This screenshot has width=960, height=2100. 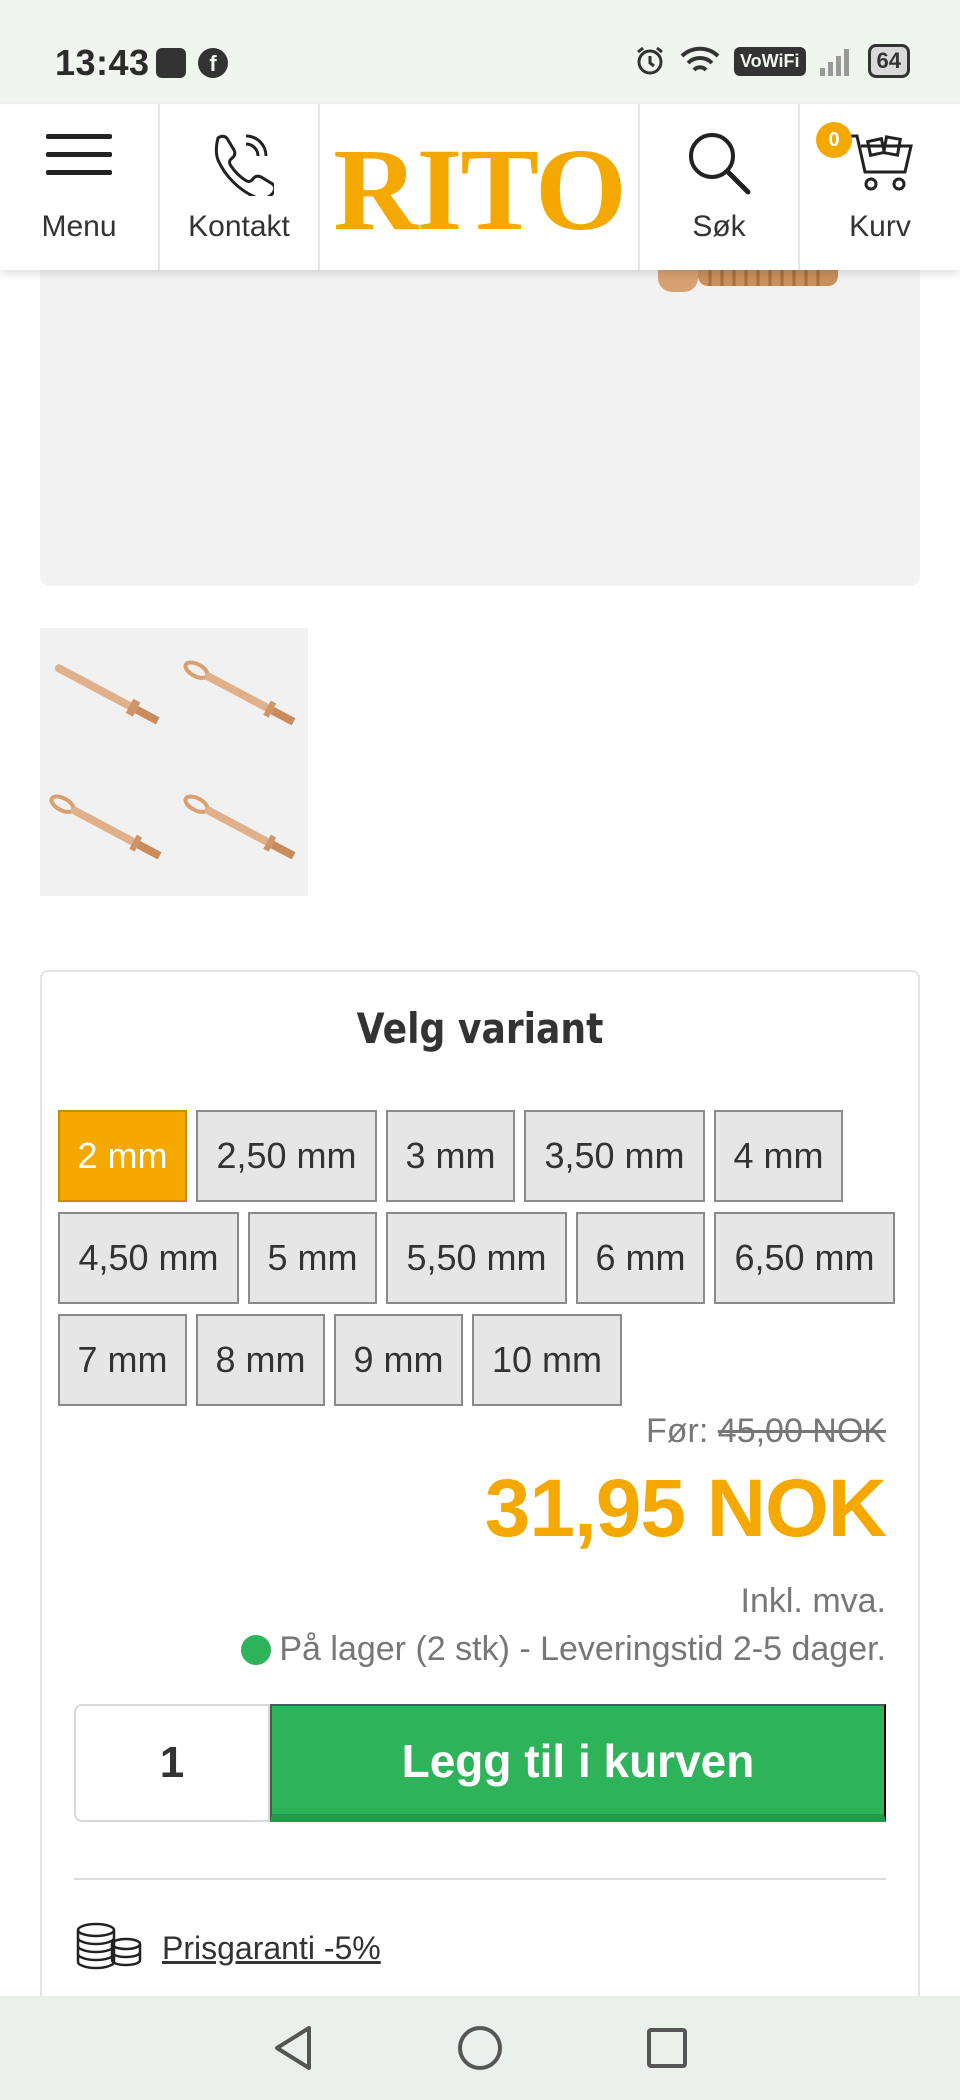 I want to click on add-to-cart-button: Legg til i kurven, so click(x=578, y=1763).